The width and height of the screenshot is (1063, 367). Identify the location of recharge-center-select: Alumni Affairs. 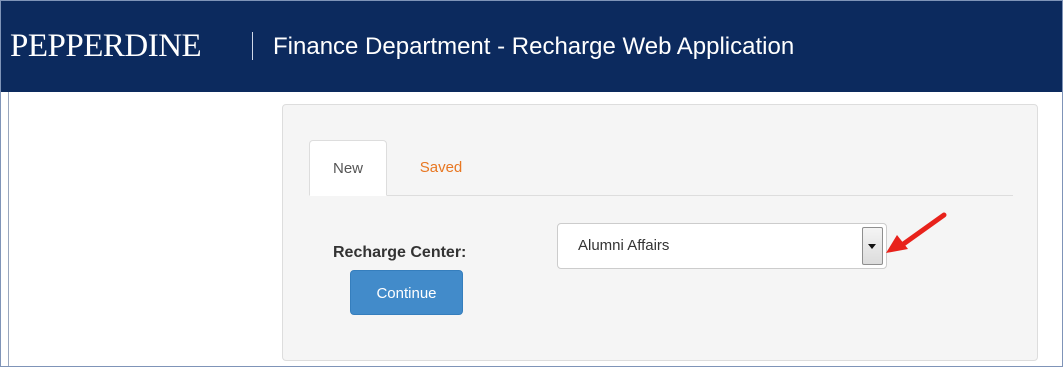
(722, 246).